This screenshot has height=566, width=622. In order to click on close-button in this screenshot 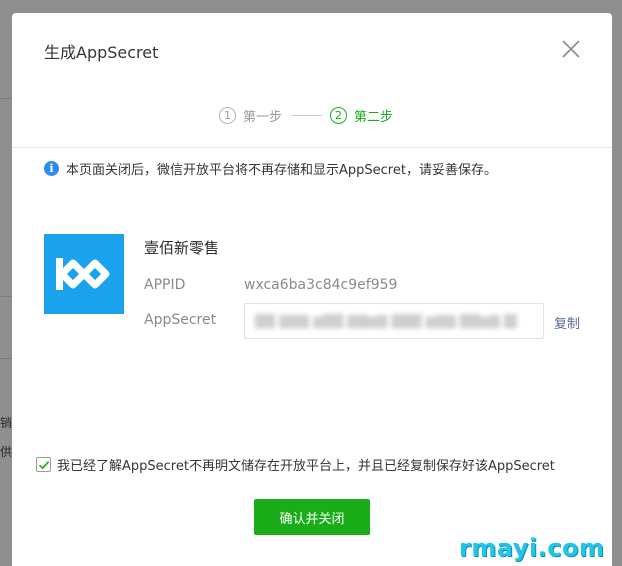, I will do `click(571, 49)`.